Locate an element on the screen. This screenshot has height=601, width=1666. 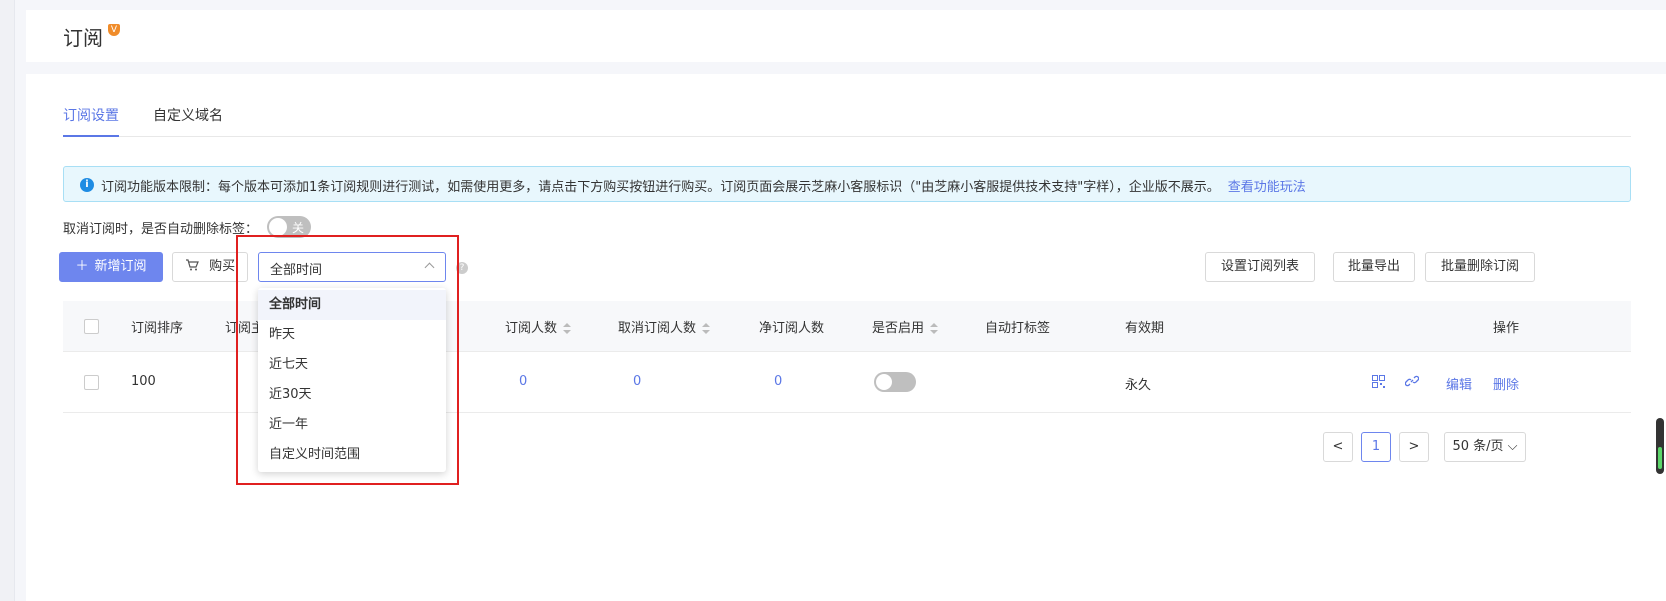
tab-bar: 订阅设置 自定义域名 is located at coordinates (847, 116).